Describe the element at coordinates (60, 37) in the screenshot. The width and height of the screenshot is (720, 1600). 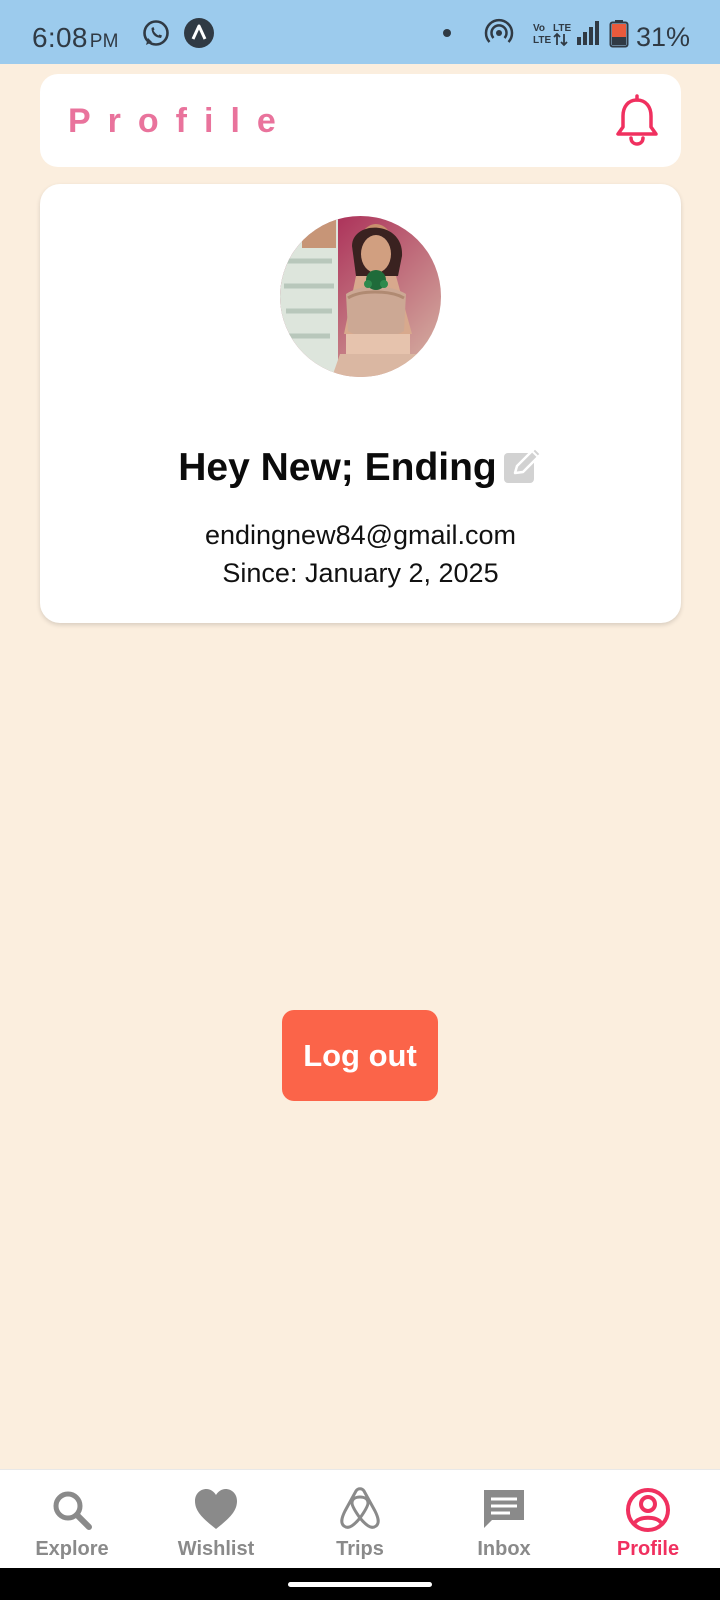
I see `status-time-value: 6:08` at that location.